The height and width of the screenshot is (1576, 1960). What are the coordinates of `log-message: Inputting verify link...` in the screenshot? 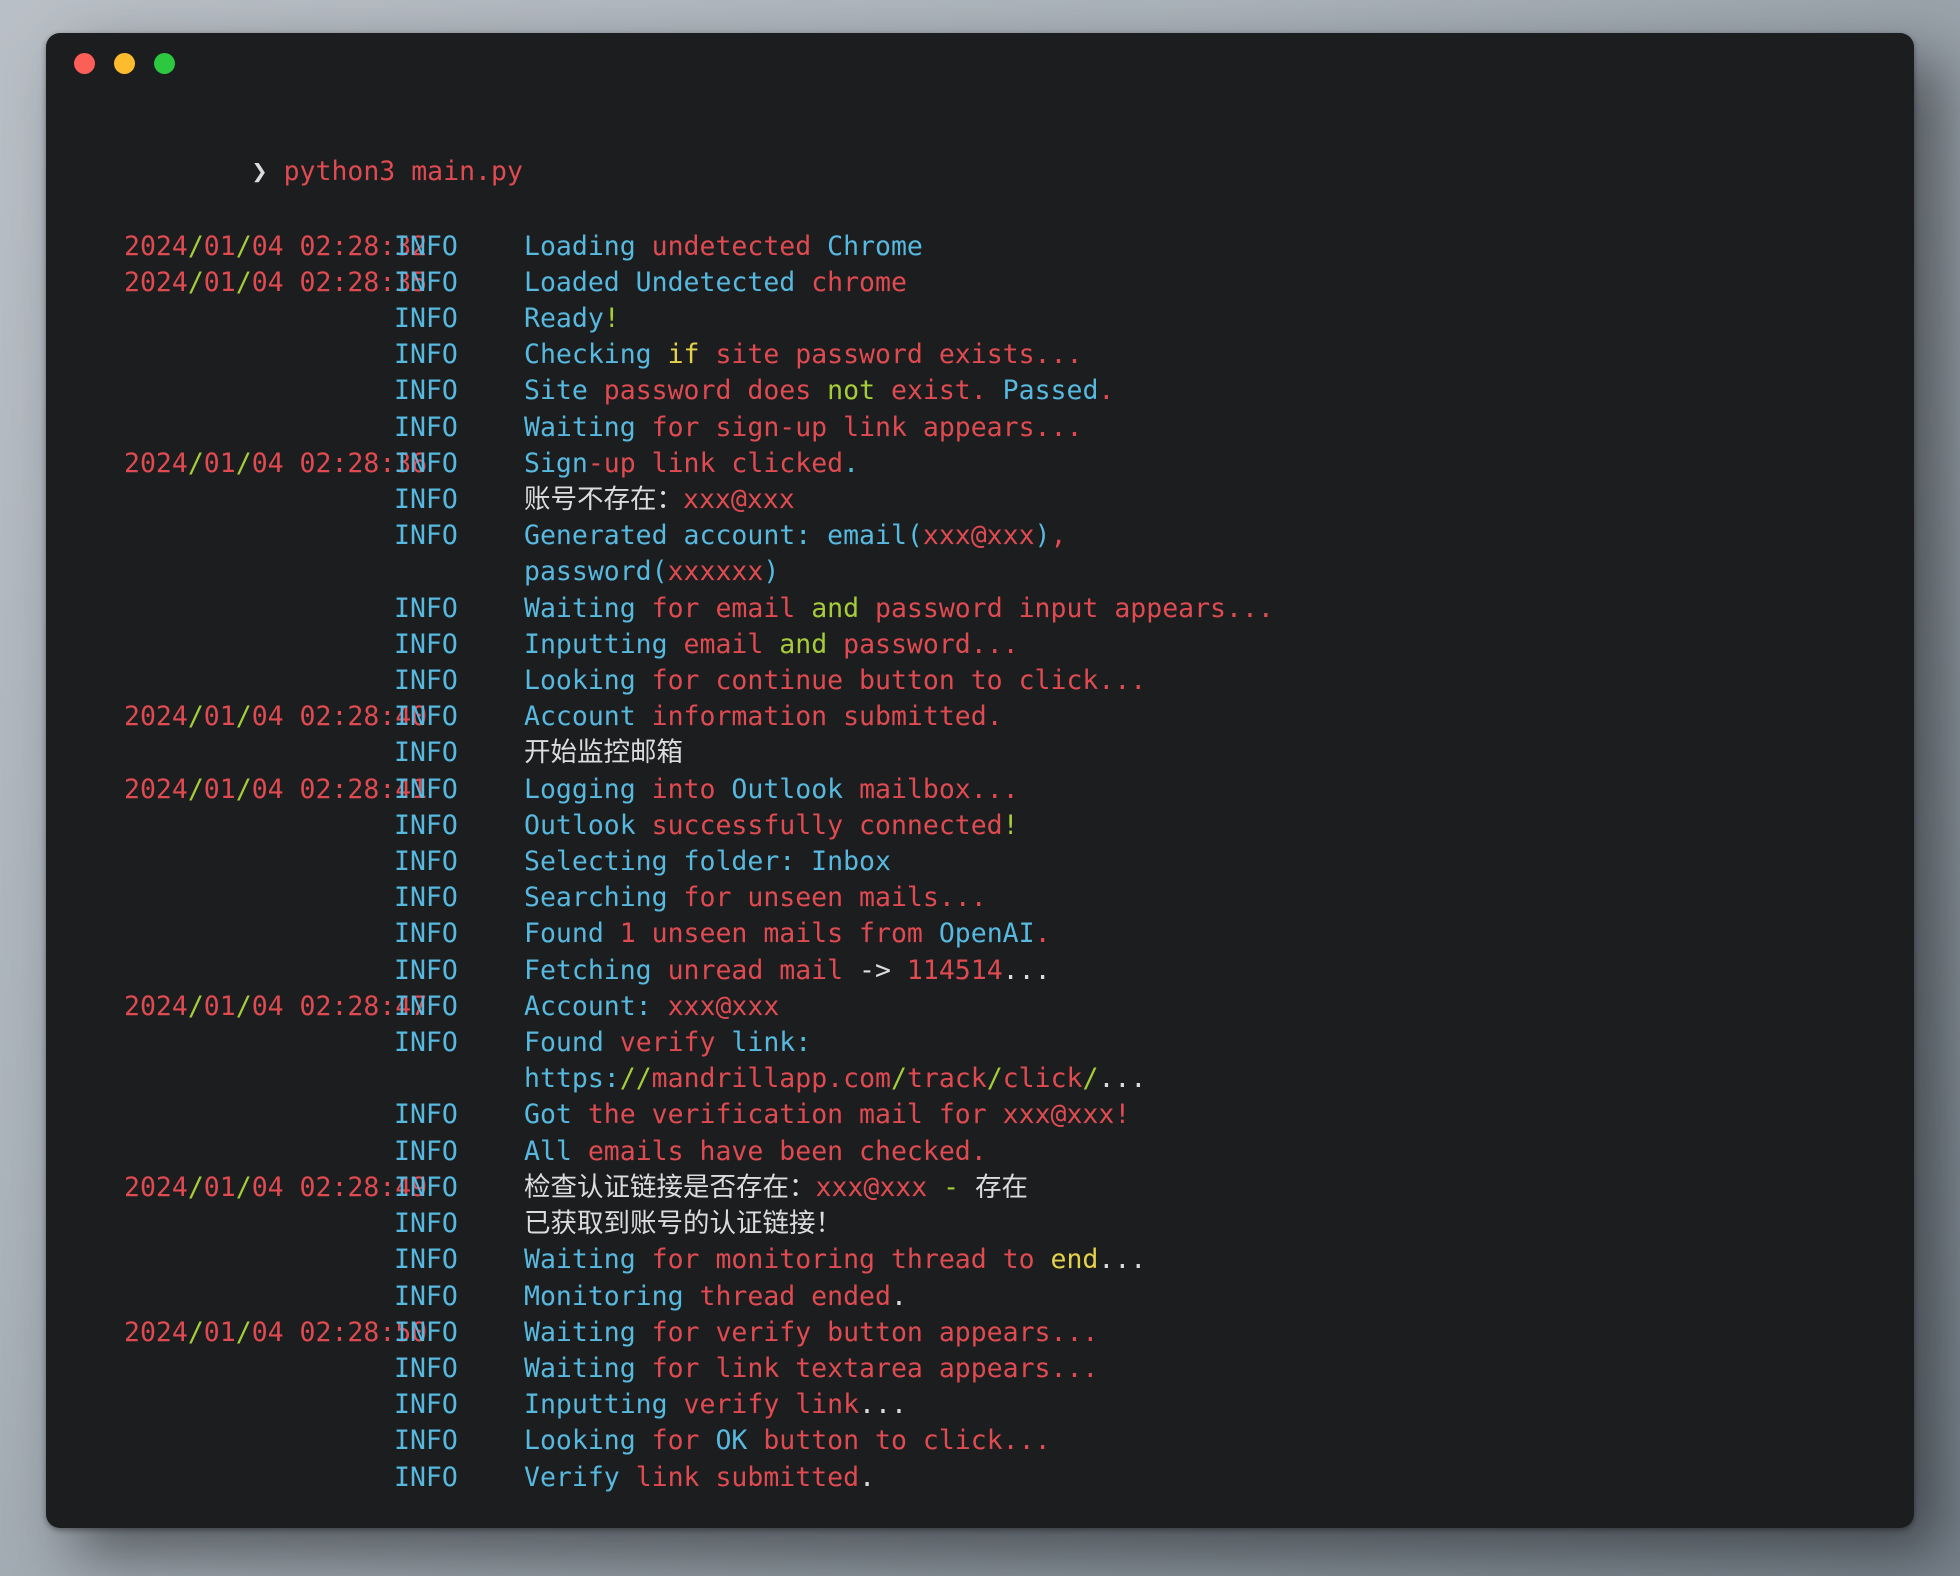 It's located at (715, 1404).